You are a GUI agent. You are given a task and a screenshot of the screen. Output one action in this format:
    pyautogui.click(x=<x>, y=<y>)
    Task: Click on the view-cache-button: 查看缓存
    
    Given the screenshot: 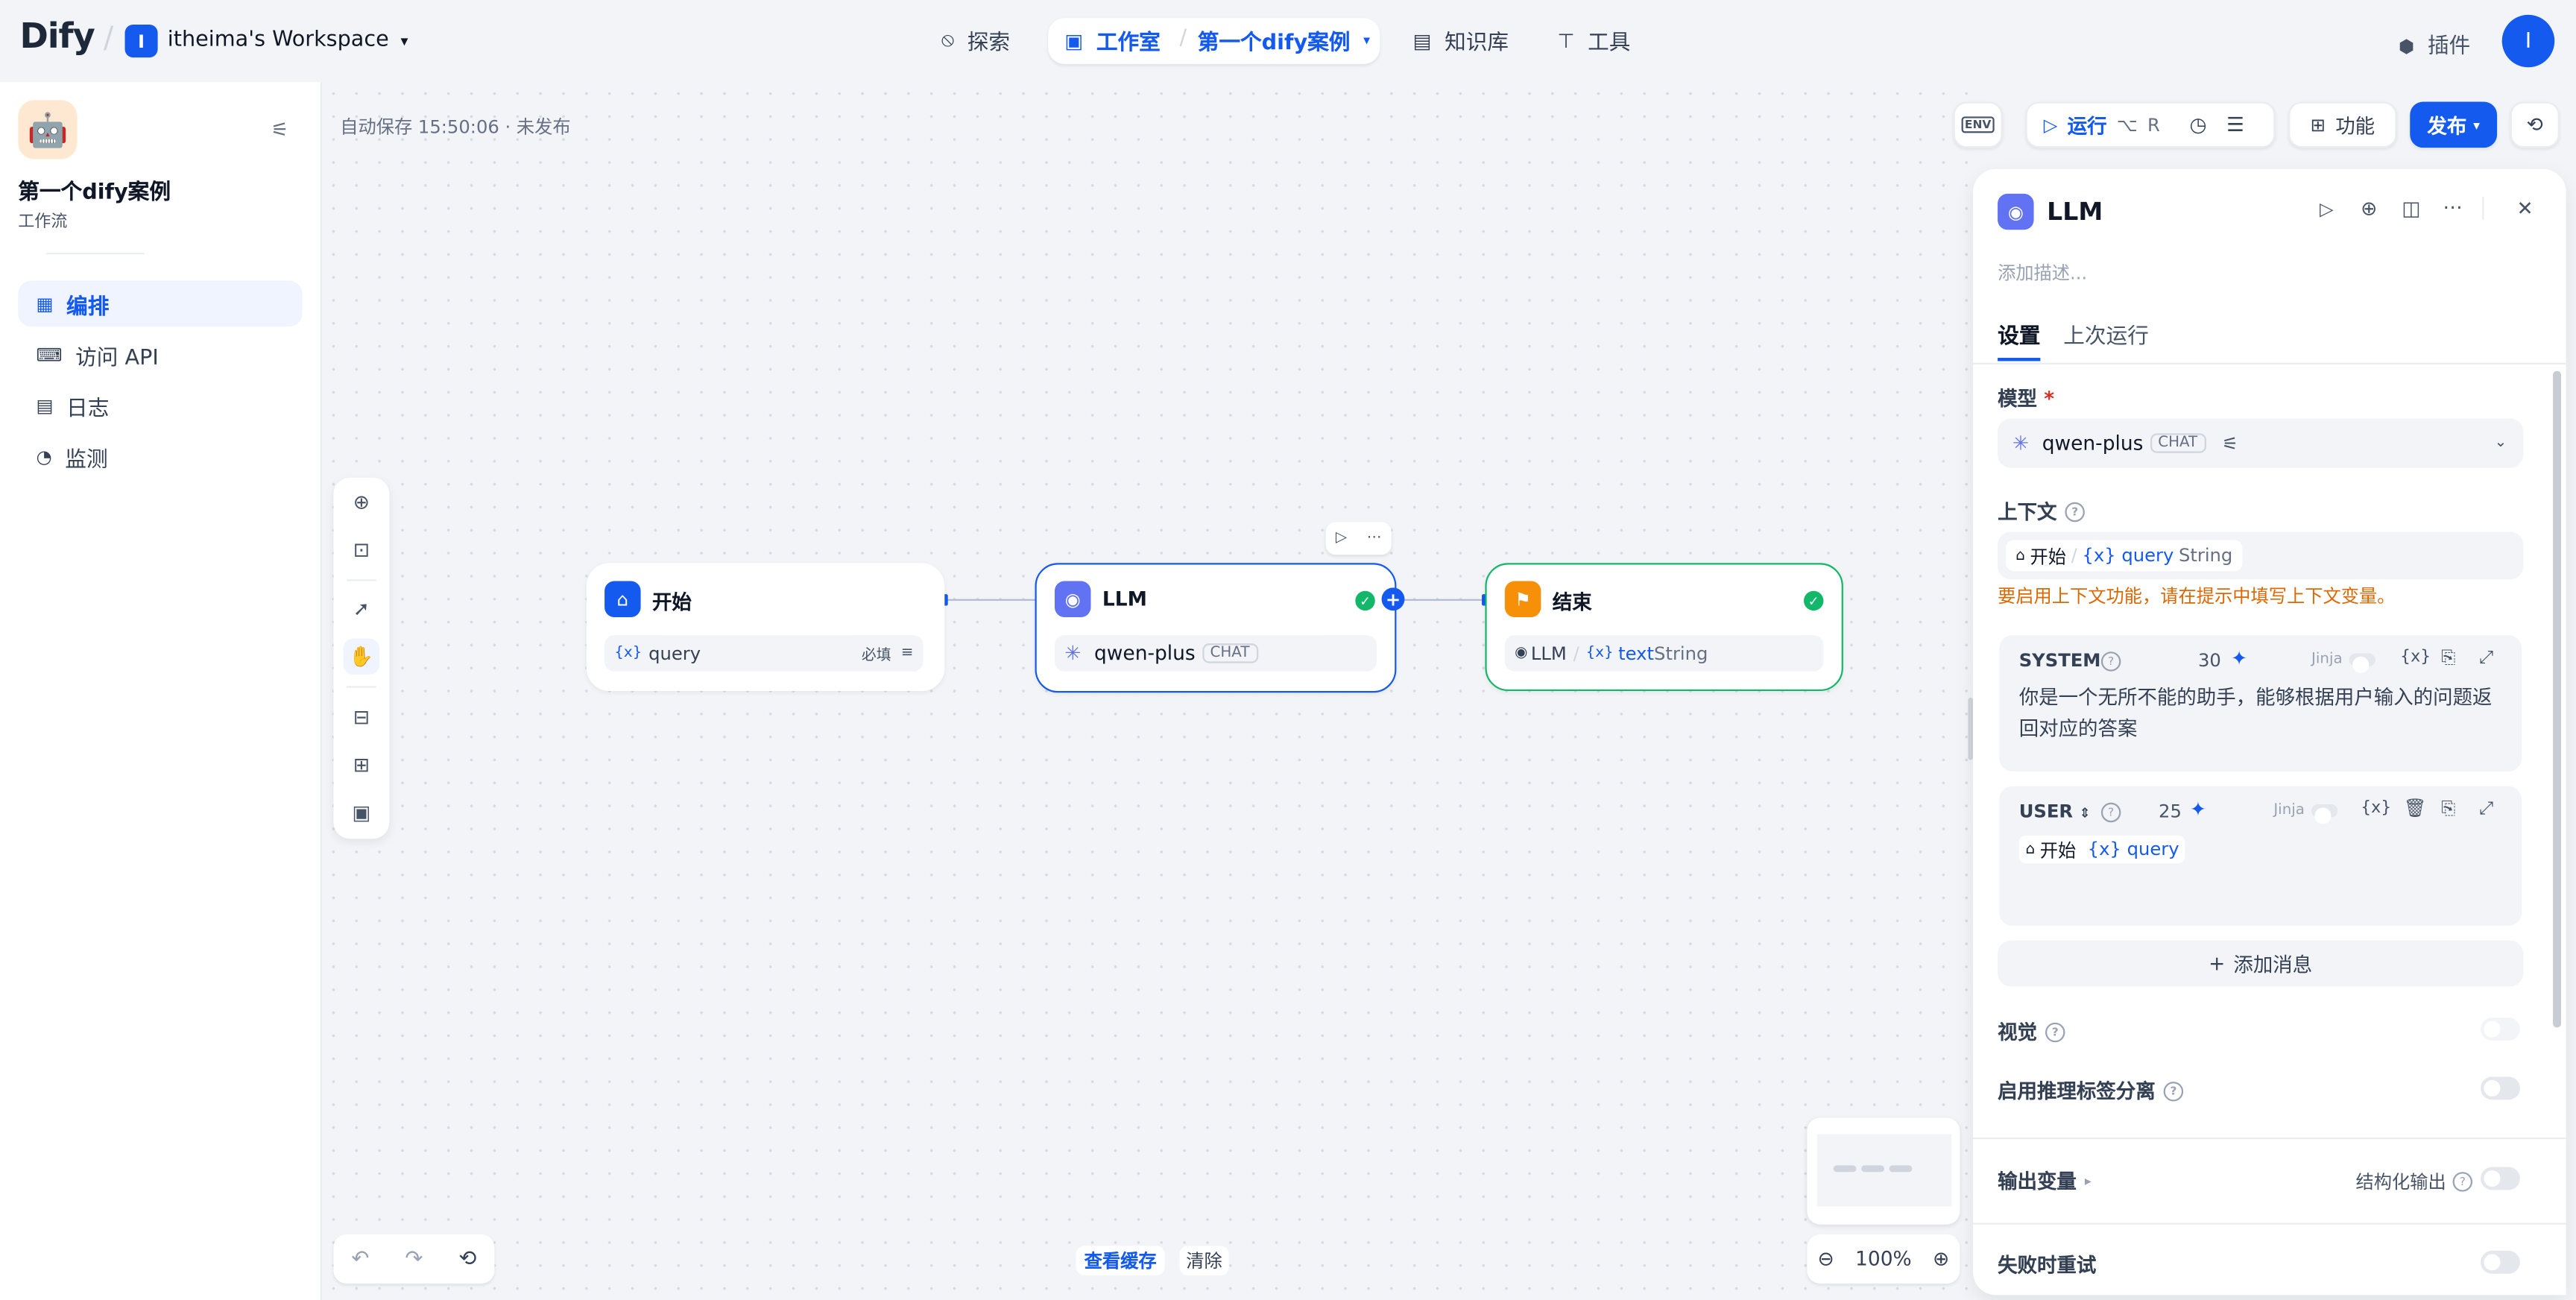 What is the action you would take?
    pyautogui.click(x=1121, y=1260)
    